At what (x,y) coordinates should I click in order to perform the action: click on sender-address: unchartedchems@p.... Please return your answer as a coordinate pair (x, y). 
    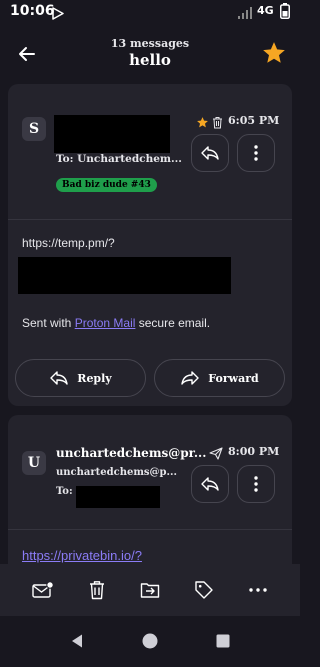
    Looking at the image, I should click on (116, 472).